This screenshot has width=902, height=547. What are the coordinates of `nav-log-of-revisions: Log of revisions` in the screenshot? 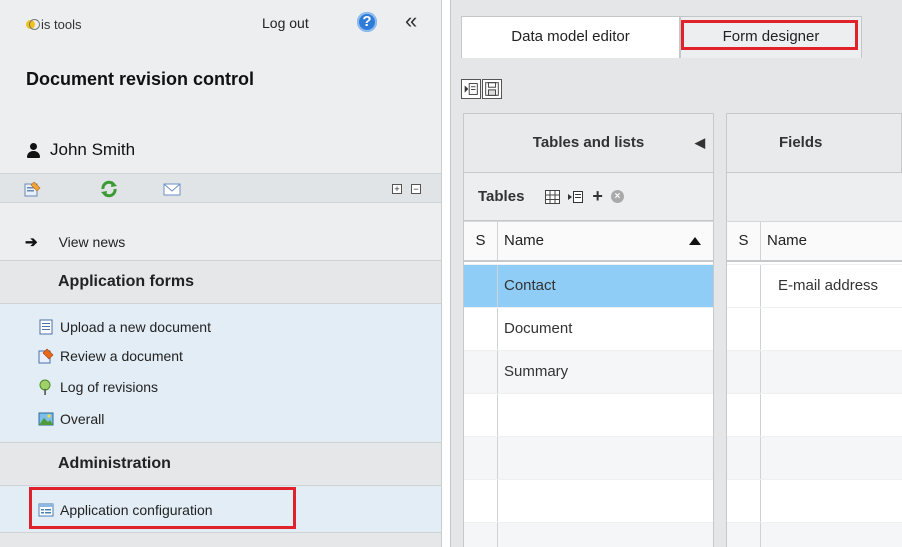 It's located at (98, 387).